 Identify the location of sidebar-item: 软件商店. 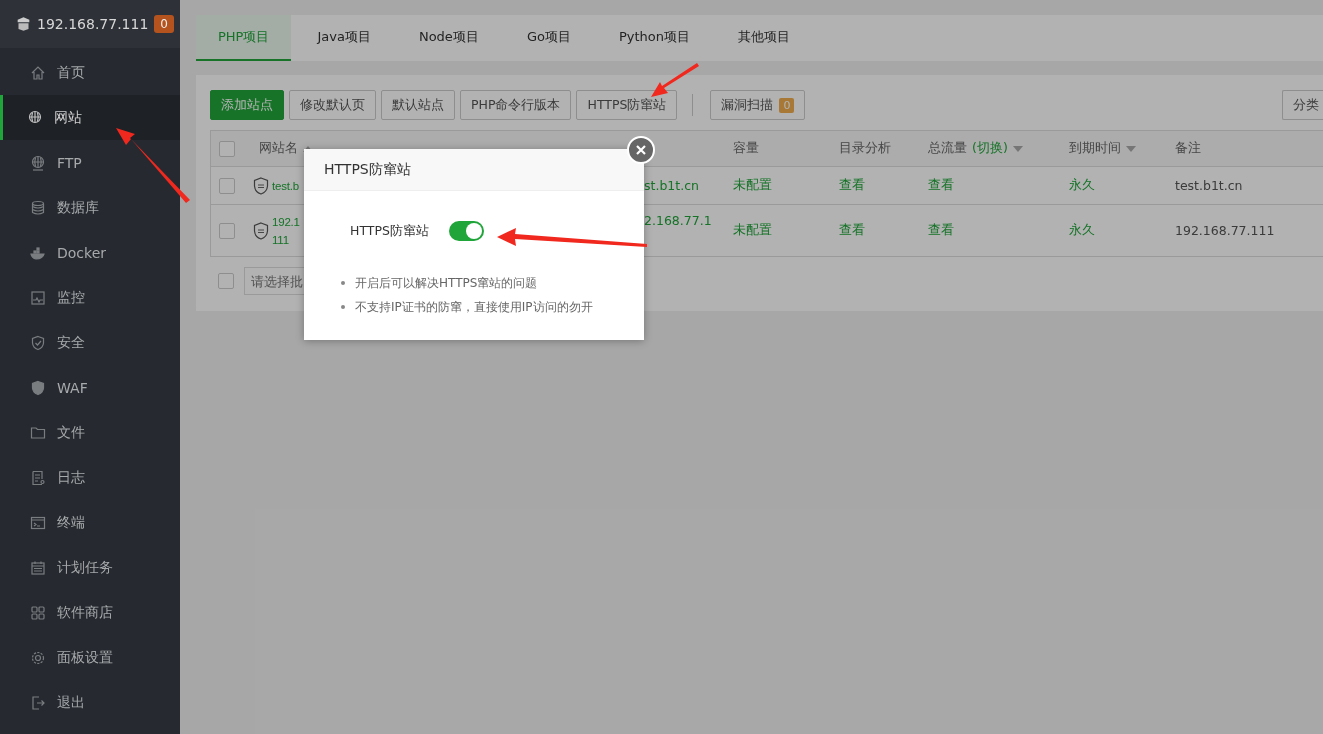
(90, 612).